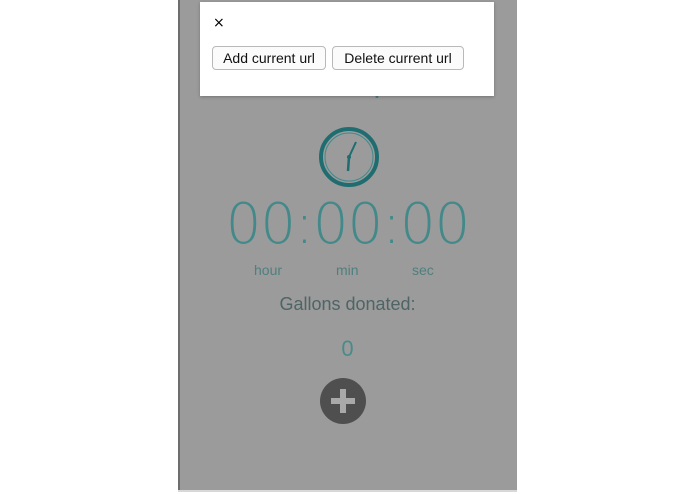  I want to click on gallons-donated-value: 0, so click(347, 348).